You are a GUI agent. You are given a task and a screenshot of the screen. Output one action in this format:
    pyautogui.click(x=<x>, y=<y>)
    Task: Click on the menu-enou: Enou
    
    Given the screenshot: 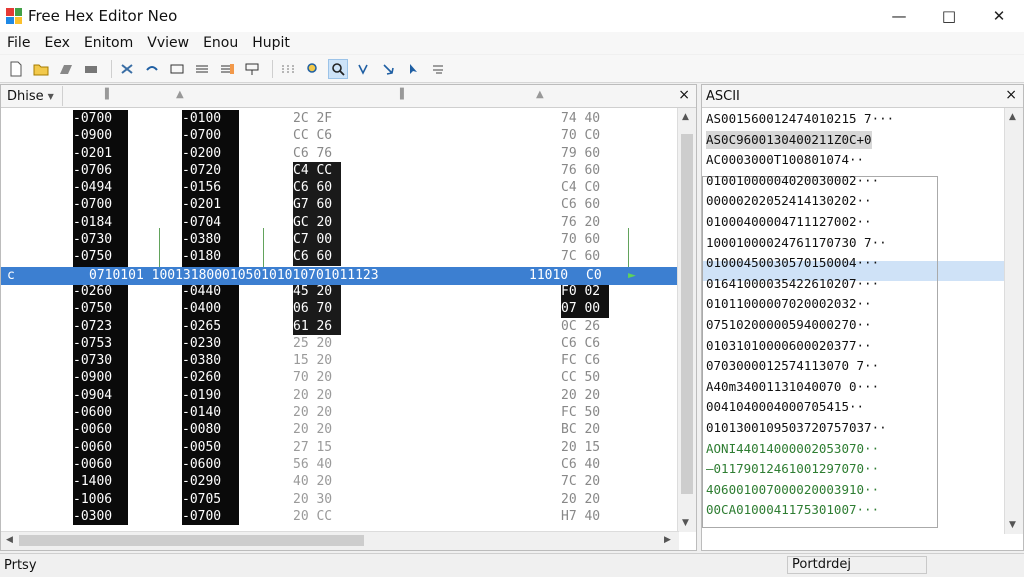 What is the action you would take?
    pyautogui.click(x=220, y=43)
    